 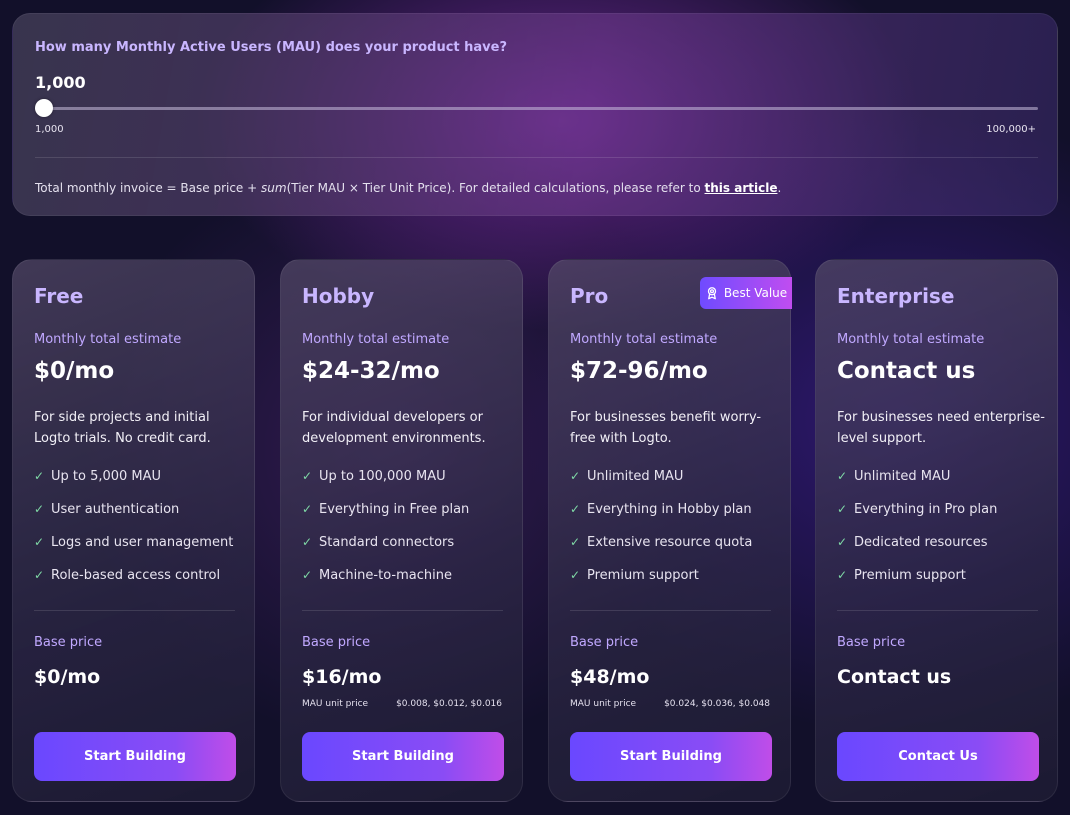 What do you see at coordinates (717, 704) in the screenshot?
I see `mau-unit-prices: $0.024, $0.036, $0.048` at bounding box center [717, 704].